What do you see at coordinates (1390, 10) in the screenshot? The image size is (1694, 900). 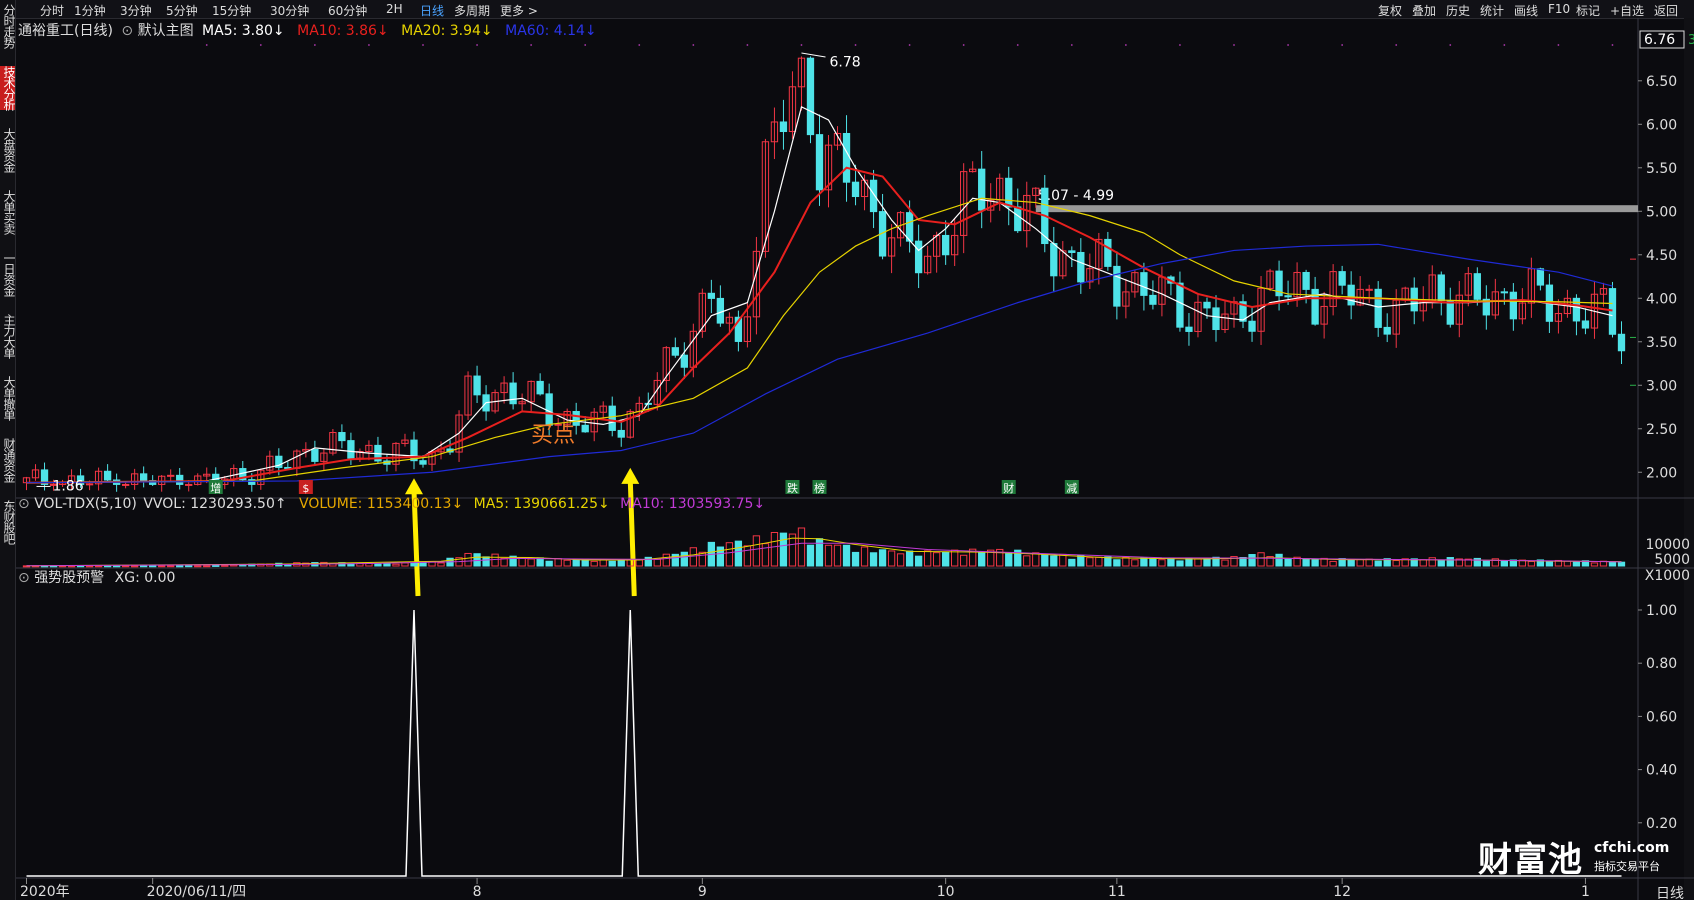 I see `toolbar-button: 复权` at bounding box center [1390, 10].